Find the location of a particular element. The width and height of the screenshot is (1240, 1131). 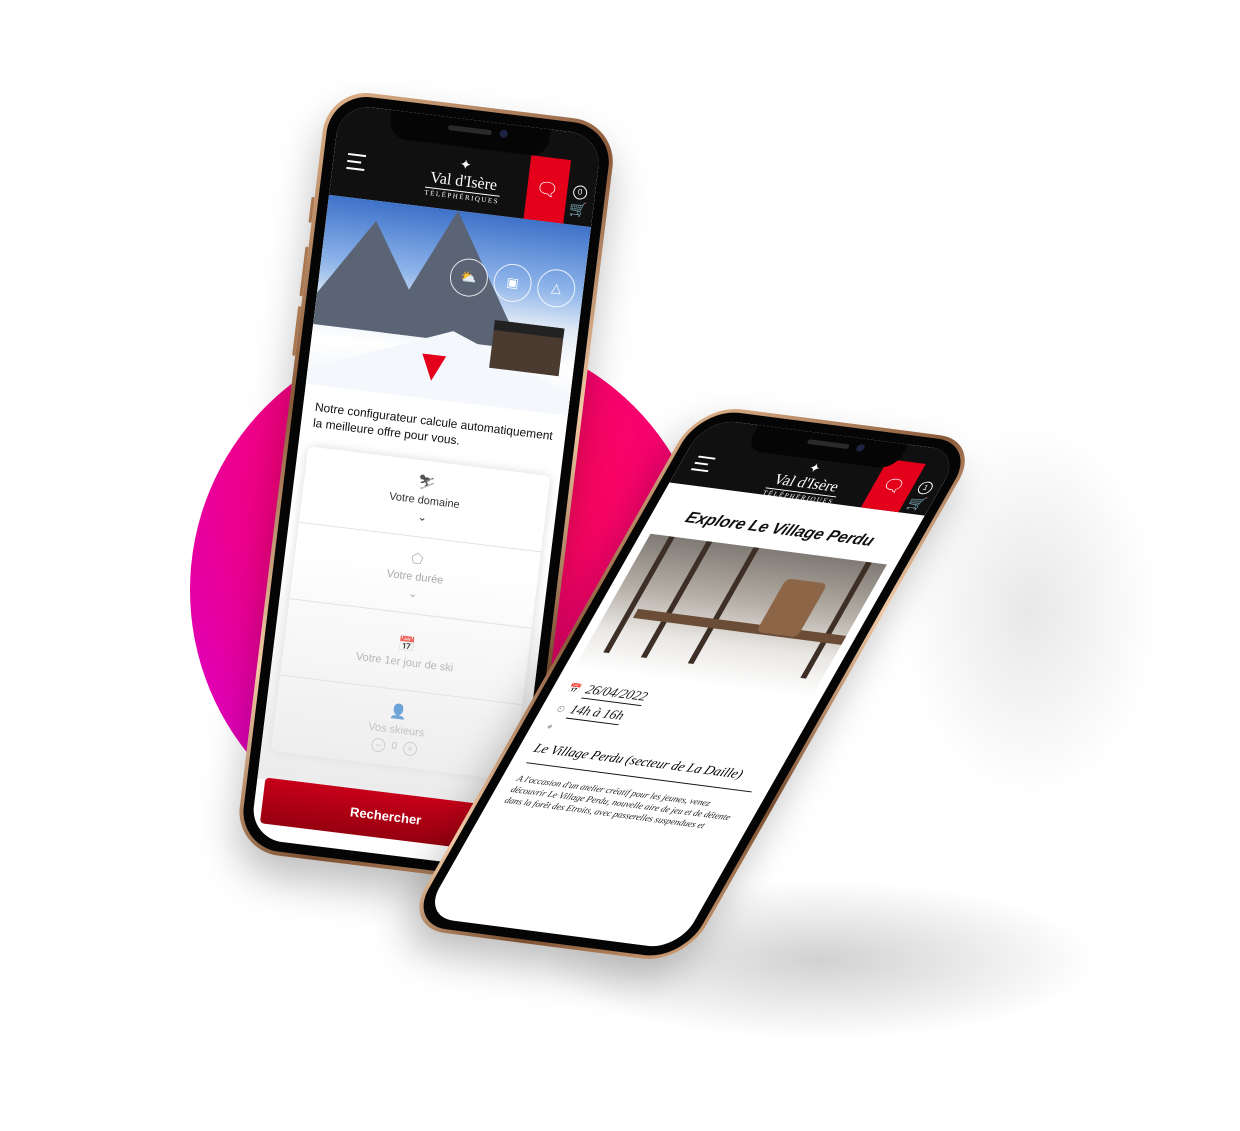

suspended-bridge is located at coordinates (743, 627).